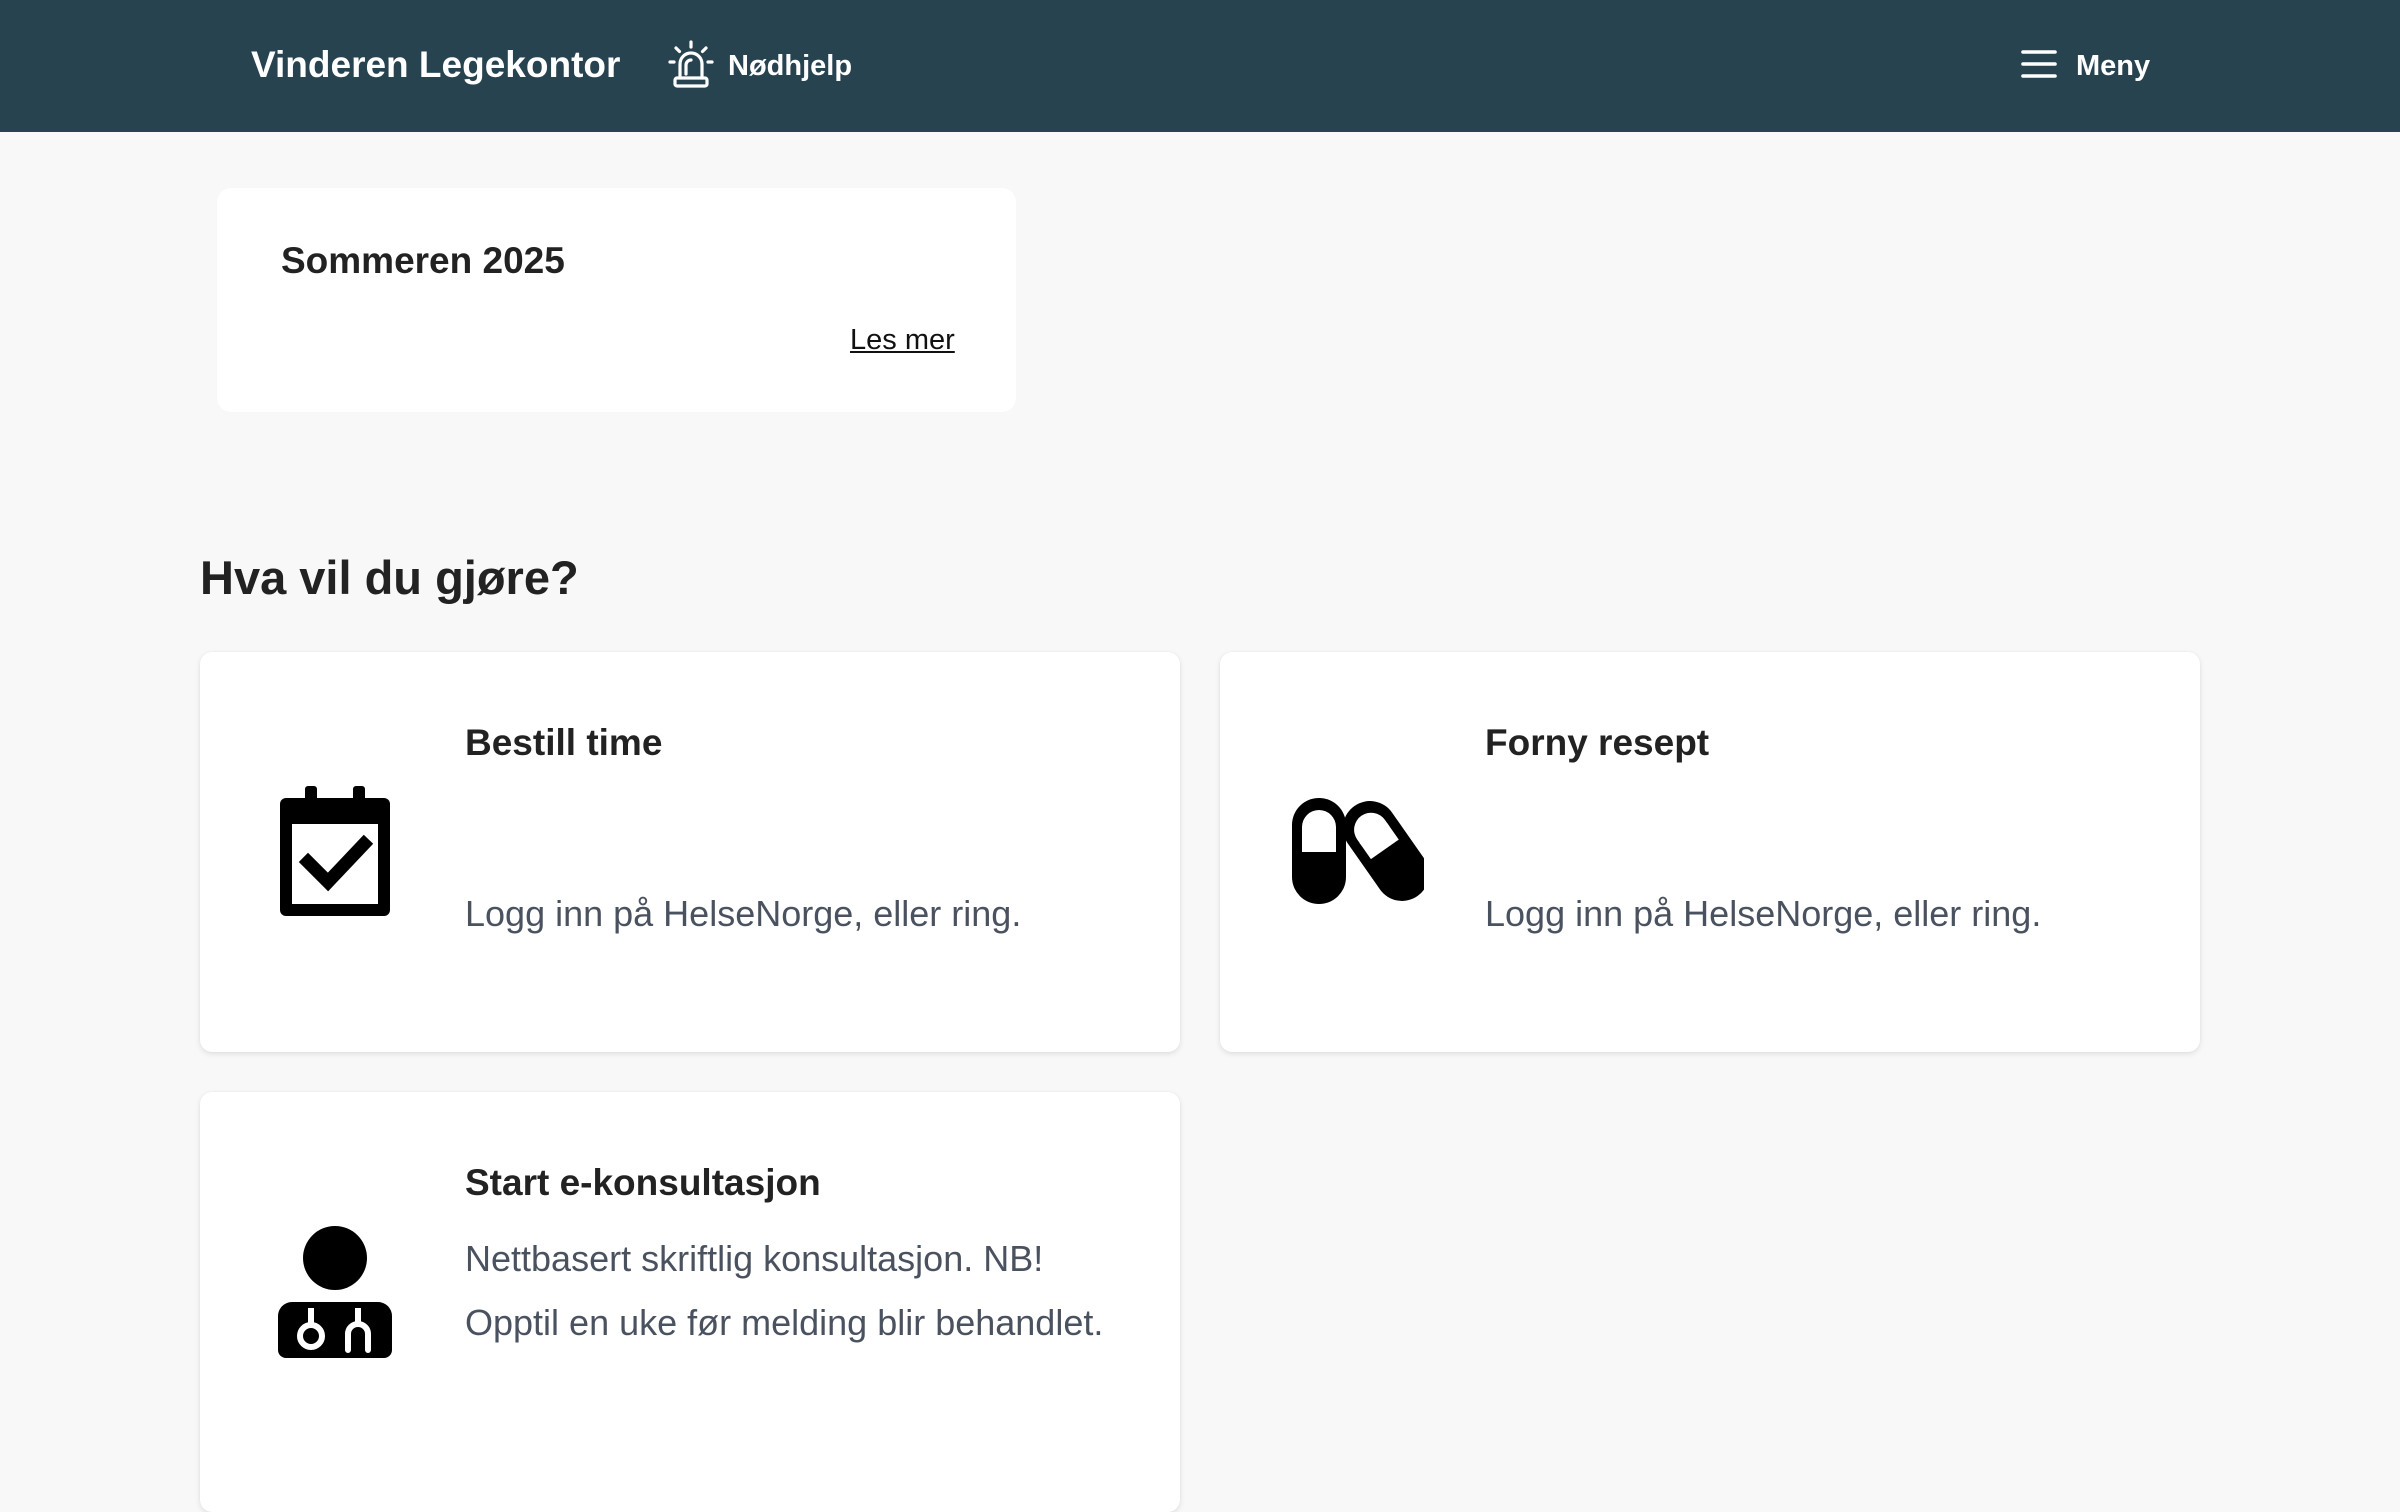 The width and height of the screenshot is (2400, 1512). What do you see at coordinates (564, 742) in the screenshot?
I see `card-title: Bestill time` at bounding box center [564, 742].